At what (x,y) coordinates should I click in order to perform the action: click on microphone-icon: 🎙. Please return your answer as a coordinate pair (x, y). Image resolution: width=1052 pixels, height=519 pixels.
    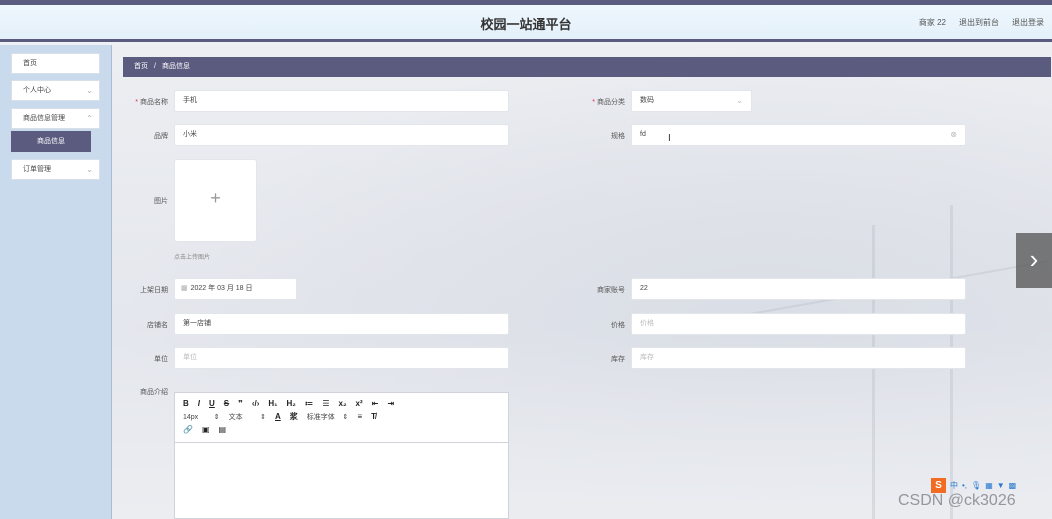
    Looking at the image, I should click on (976, 485).